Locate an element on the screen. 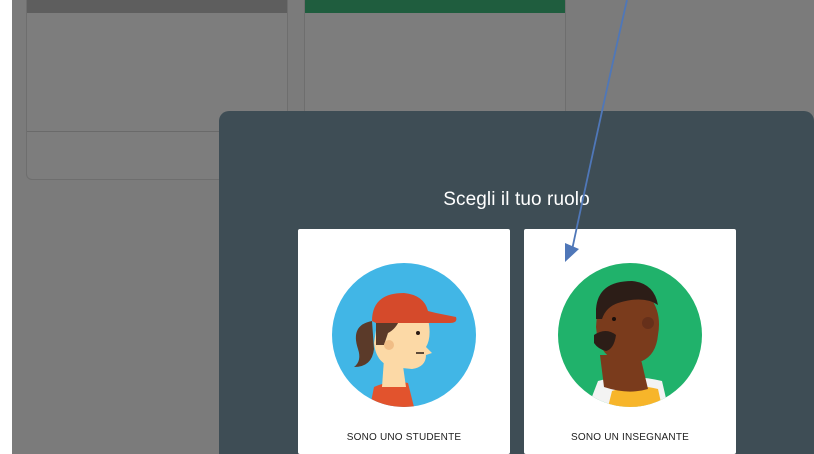 The image size is (814, 454). teacher-role-card: SONO UN INSEGNANTE is located at coordinates (630, 341).